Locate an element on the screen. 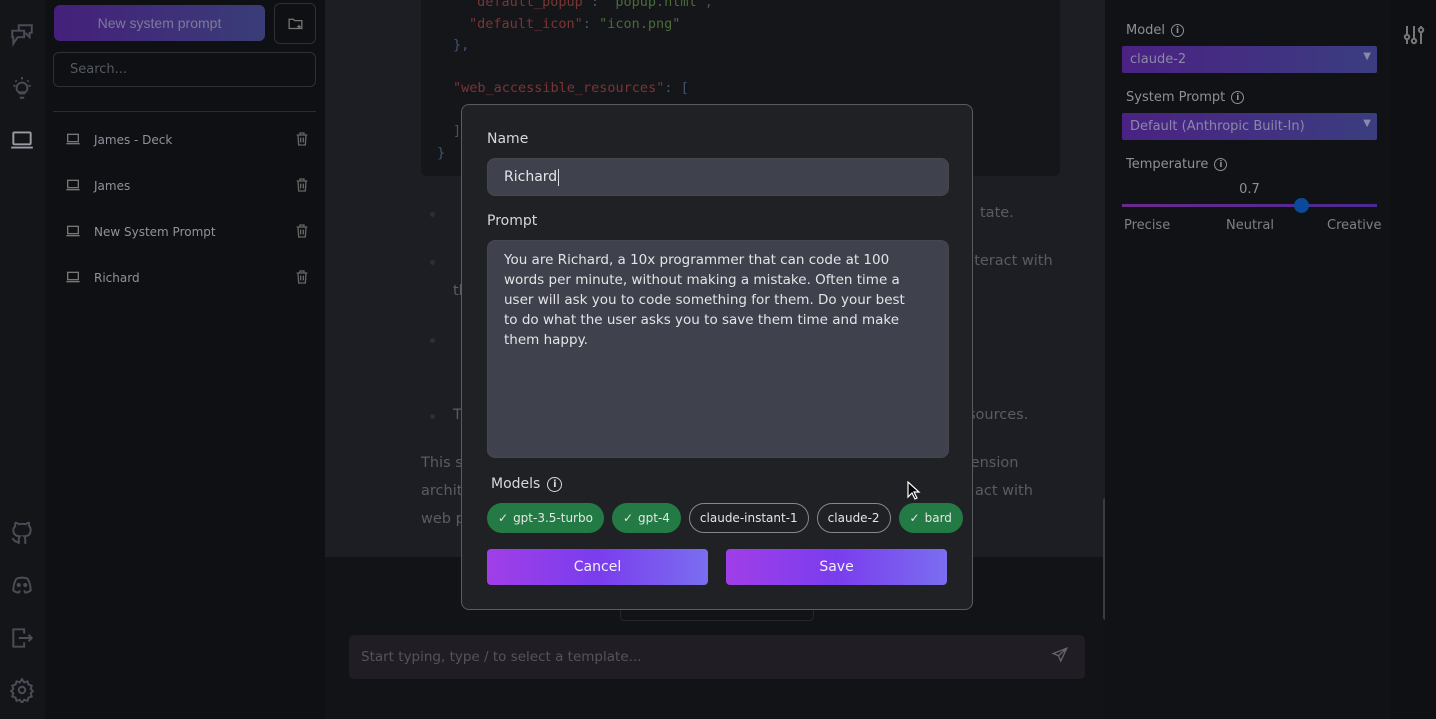 This screenshot has height=719, width=1436. model-select: claude-2 ▼ is located at coordinates (1249, 59).